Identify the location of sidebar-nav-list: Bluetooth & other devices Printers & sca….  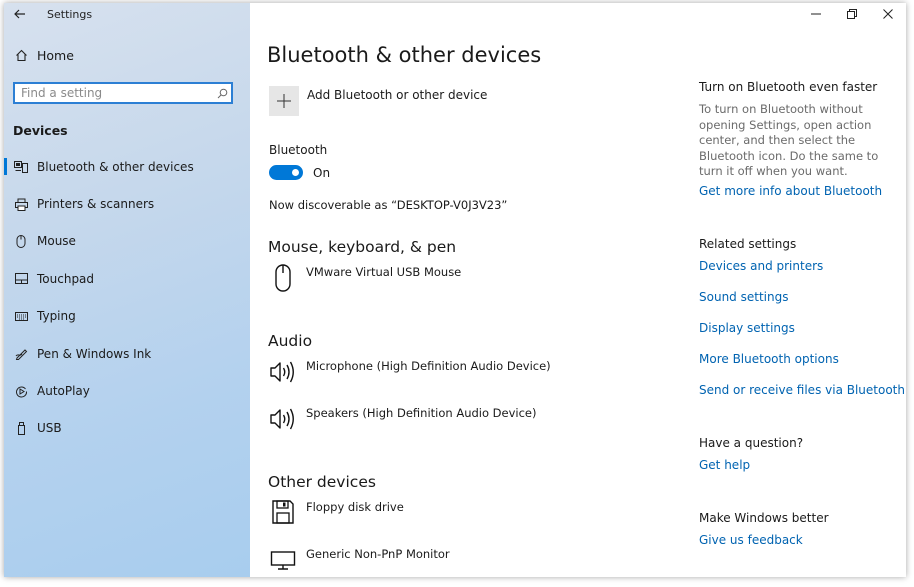
(127, 297).